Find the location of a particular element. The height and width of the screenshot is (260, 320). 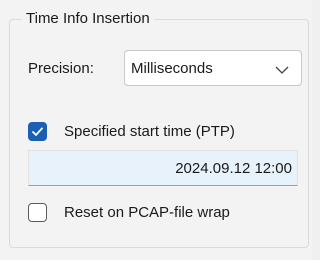

start-time-value: 2024.09.12 12:00 is located at coordinates (233, 168).